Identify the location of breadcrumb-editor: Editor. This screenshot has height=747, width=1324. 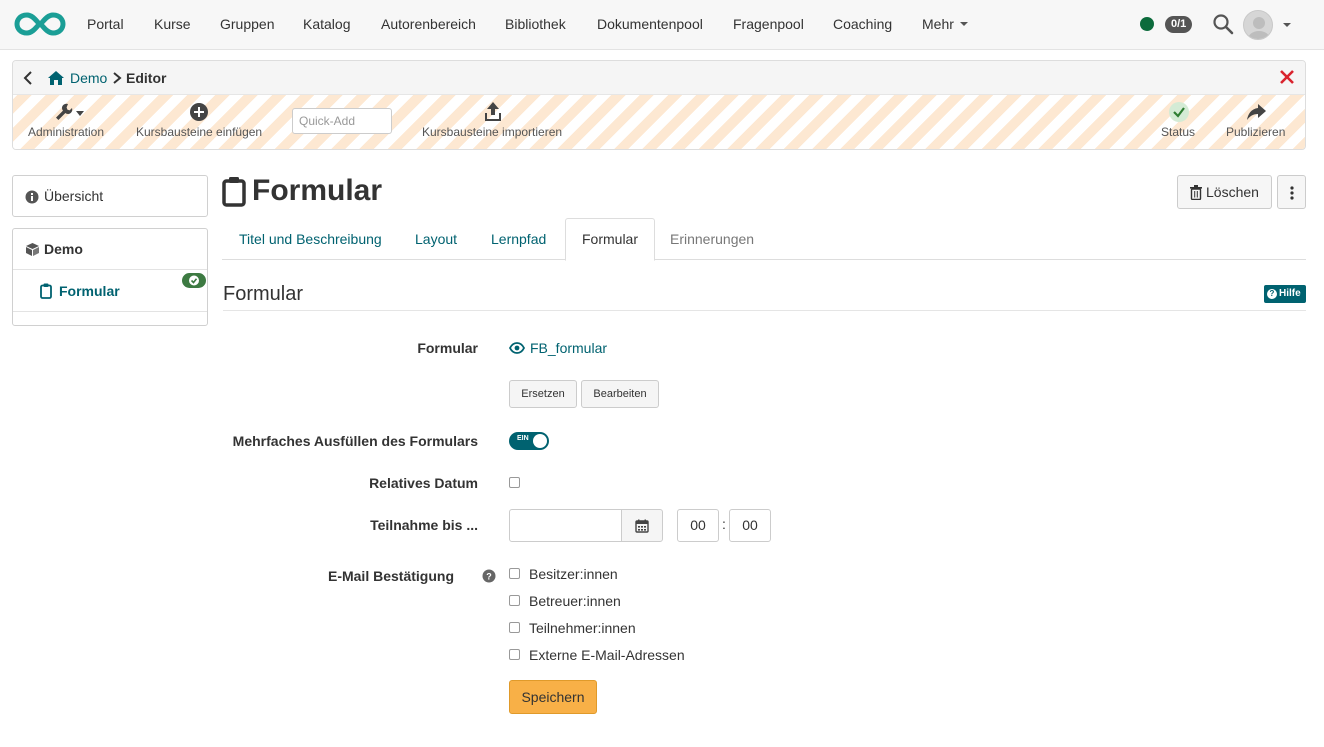
(146, 78).